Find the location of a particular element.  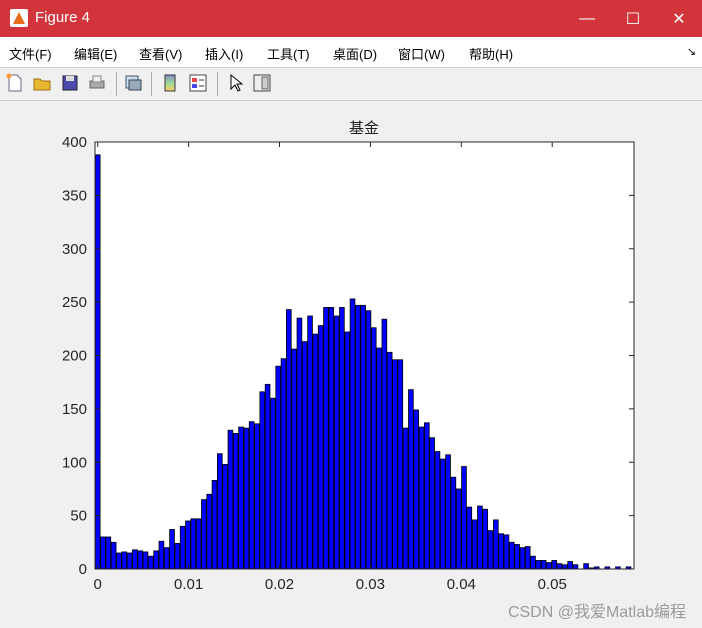

dock-arrow-icon: ↘ is located at coordinates (691, 51).